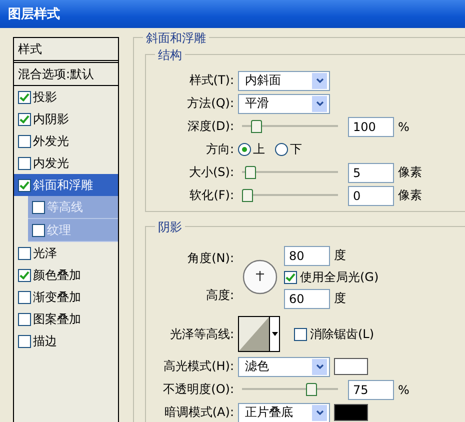 Image resolution: width=465 pixels, height=422 pixels. What do you see at coordinates (66, 119) in the screenshot?
I see `style-item: 内阴影` at bounding box center [66, 119].